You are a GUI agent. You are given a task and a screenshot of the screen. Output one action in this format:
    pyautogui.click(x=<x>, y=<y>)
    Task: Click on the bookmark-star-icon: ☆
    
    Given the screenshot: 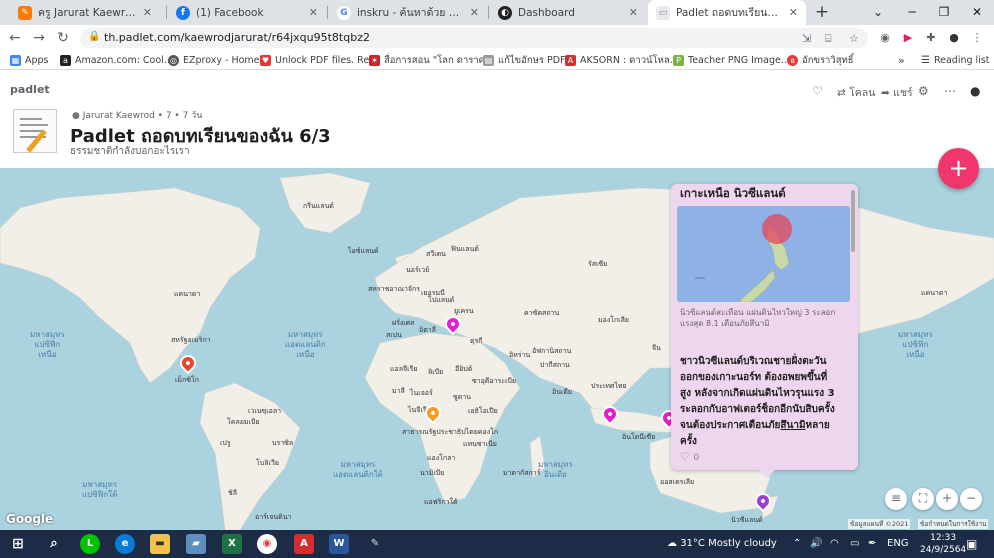 What is the action you would take?
    pyautogui.click(x=854, y=38)
    